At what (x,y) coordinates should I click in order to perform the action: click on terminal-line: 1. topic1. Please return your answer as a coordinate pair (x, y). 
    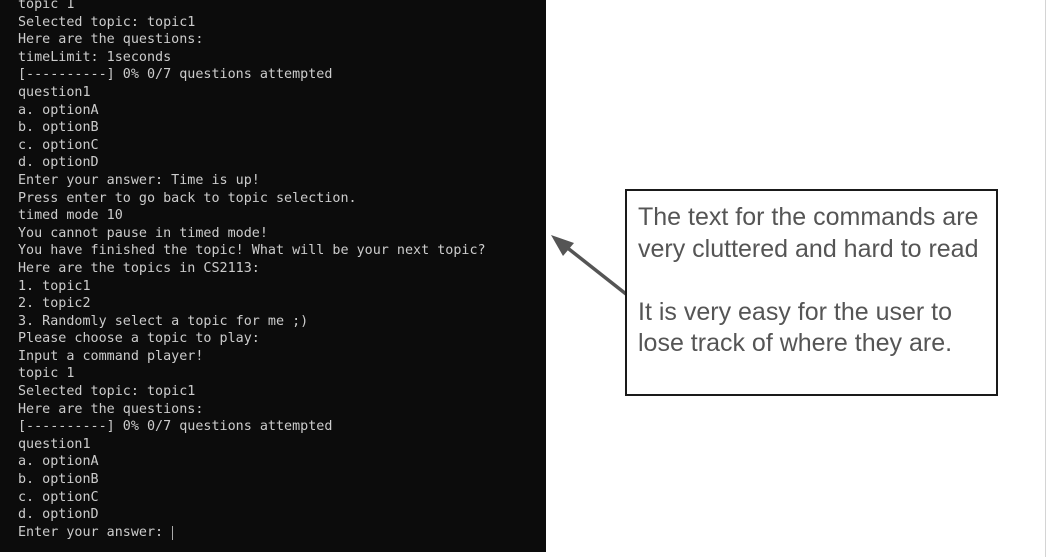
    Looking at the image, I should click on (54, 286).